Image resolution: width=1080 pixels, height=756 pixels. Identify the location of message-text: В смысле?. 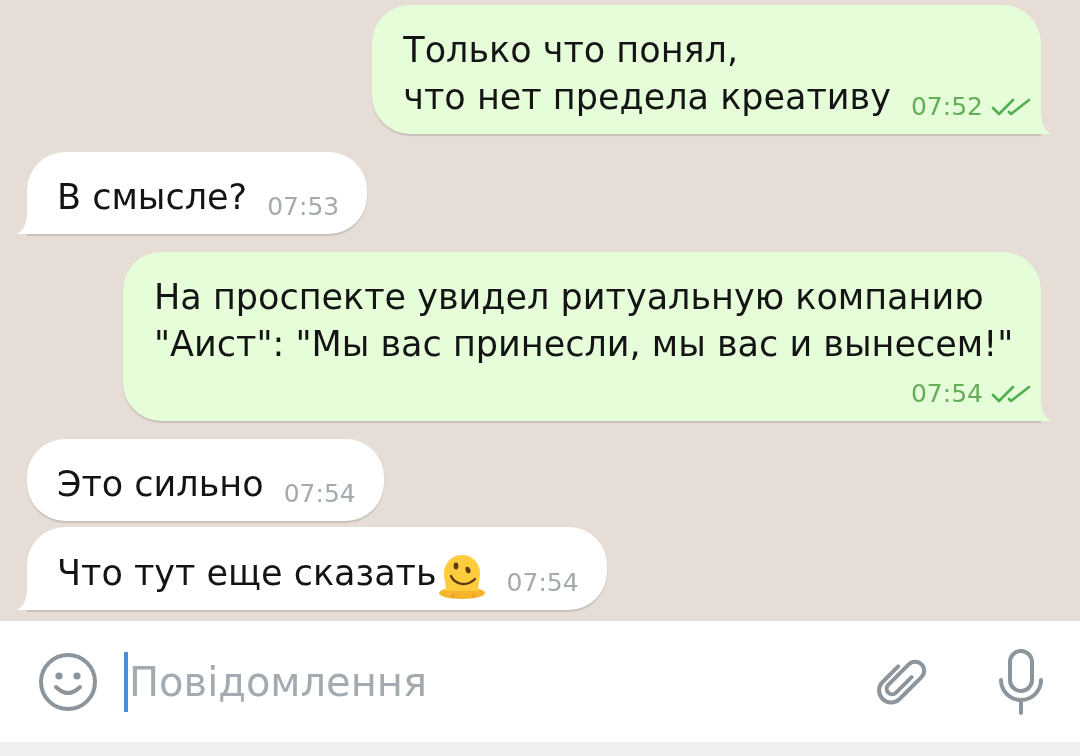
(152, 197).